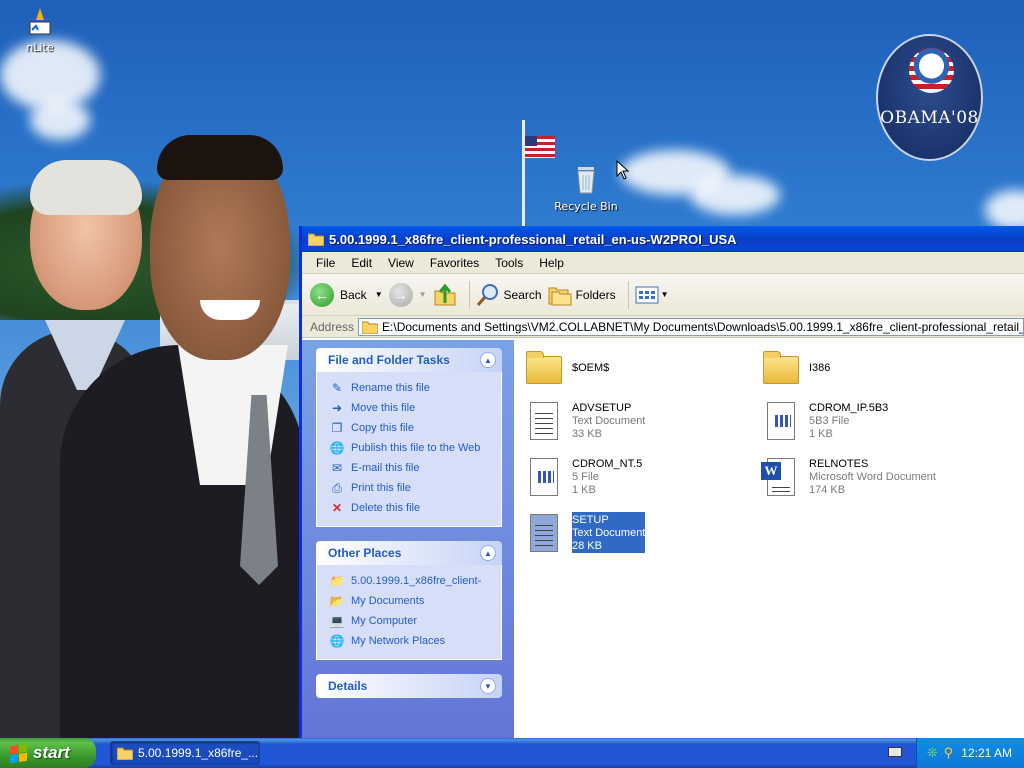  Describe the element at coordinates (566, 371) in the screenshot. I see `file-item-folder: $OEM$` at that location.